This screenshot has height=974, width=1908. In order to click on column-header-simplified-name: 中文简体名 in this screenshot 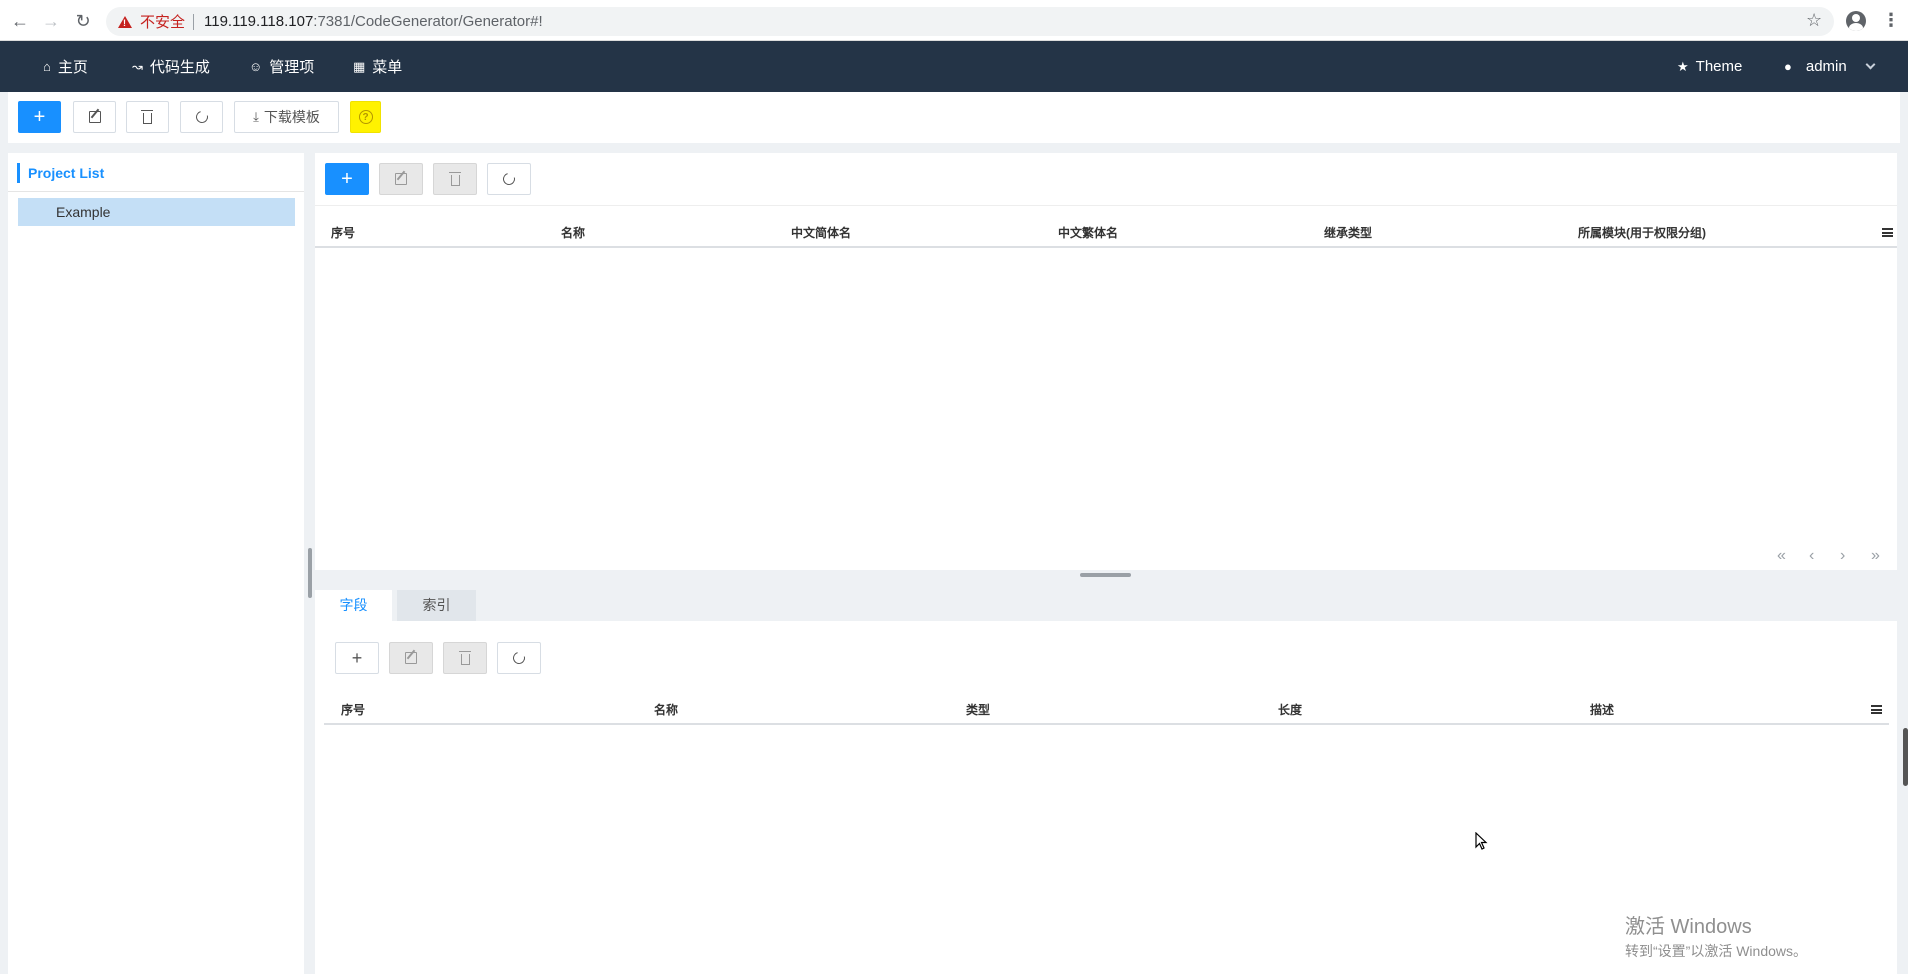, I will do `click(821, 233)`.